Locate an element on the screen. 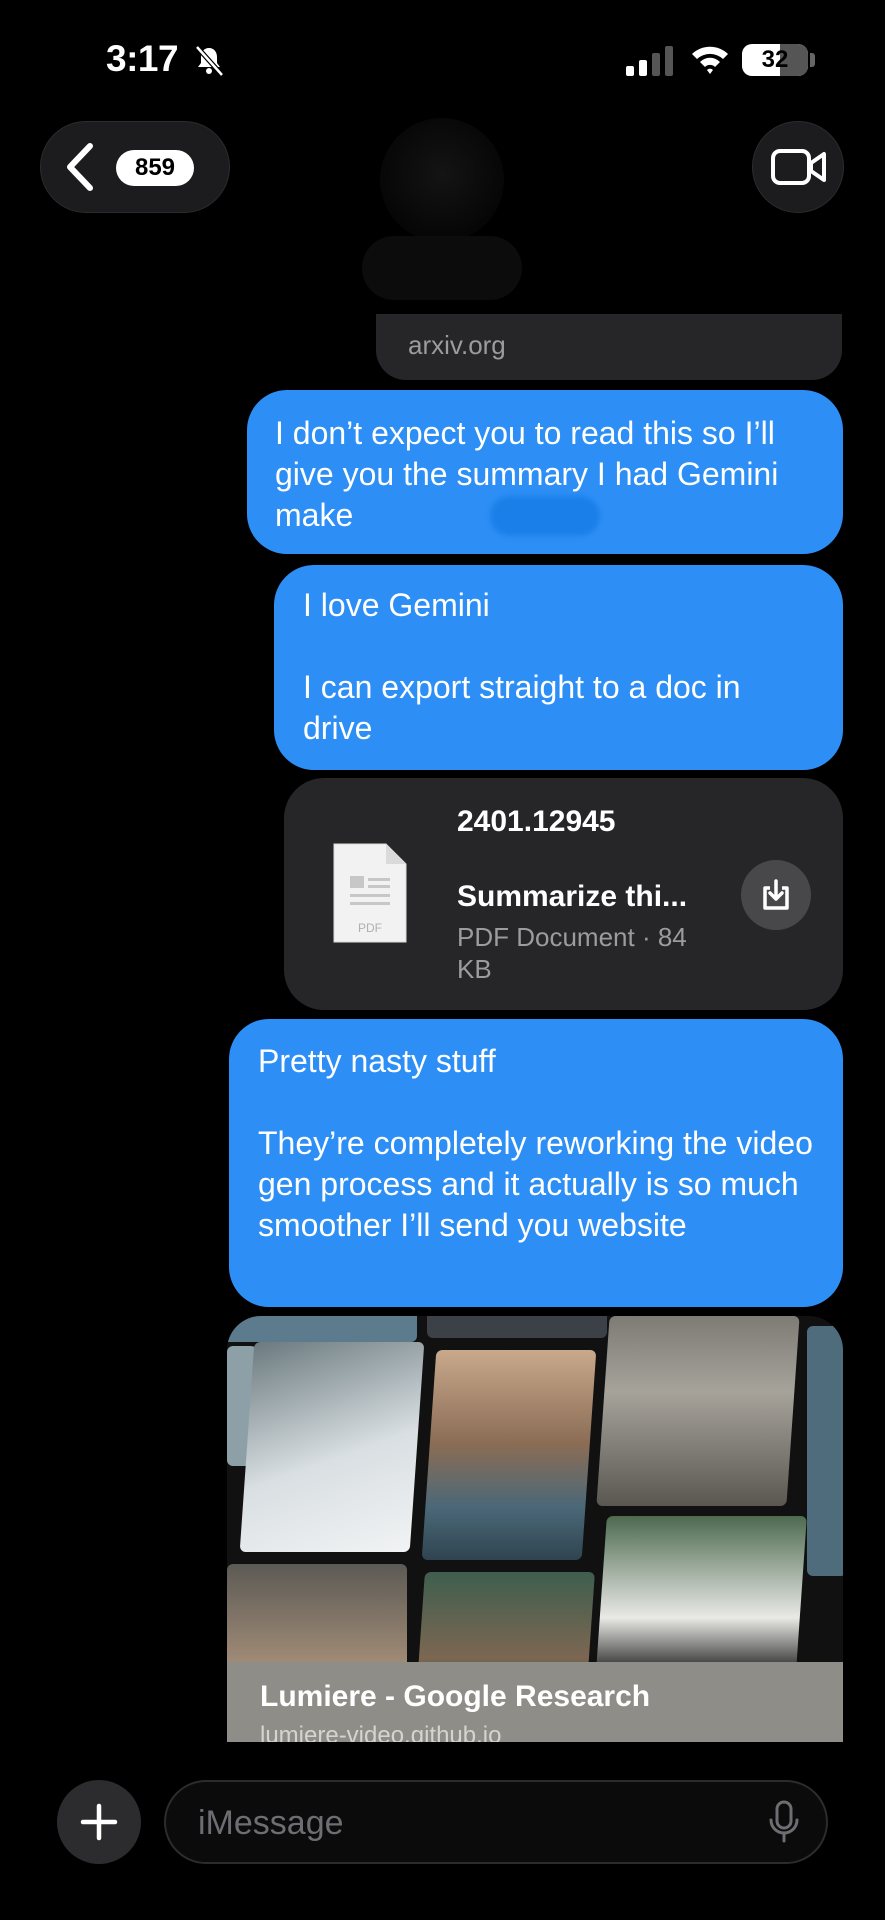 The width and height of the screenshot is (885, 1920). download-icon is located at coordinates (776, 895).